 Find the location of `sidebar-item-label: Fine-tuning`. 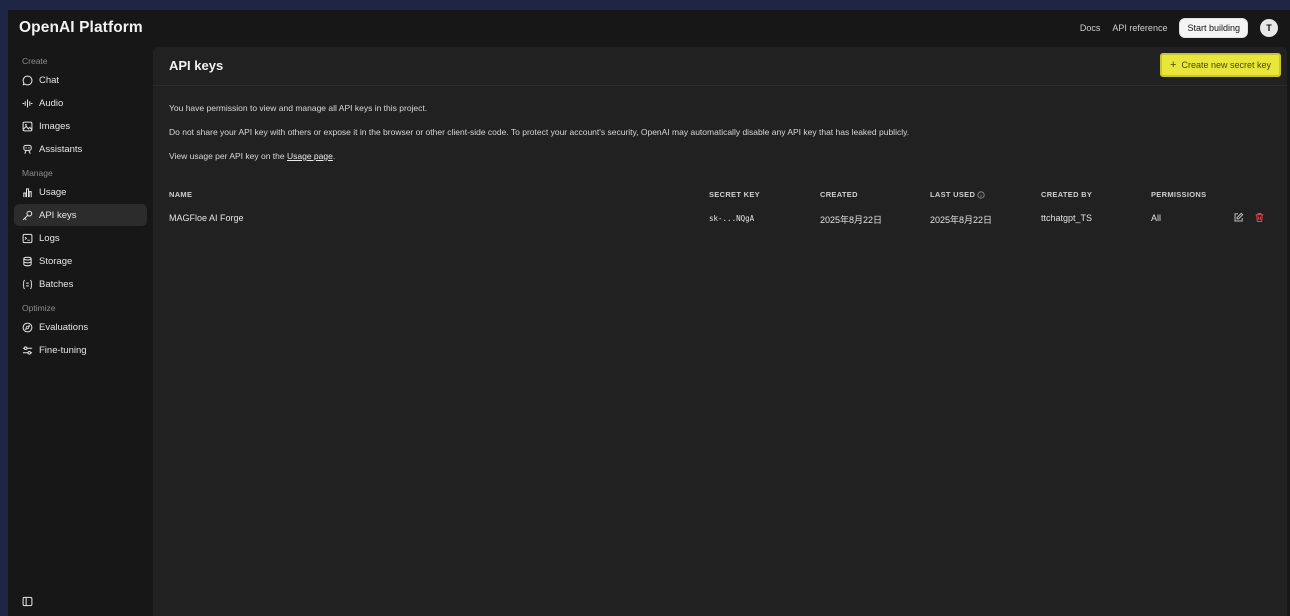

sidebar-item-label: Fine-tuning is located at coordinates (63, 350).